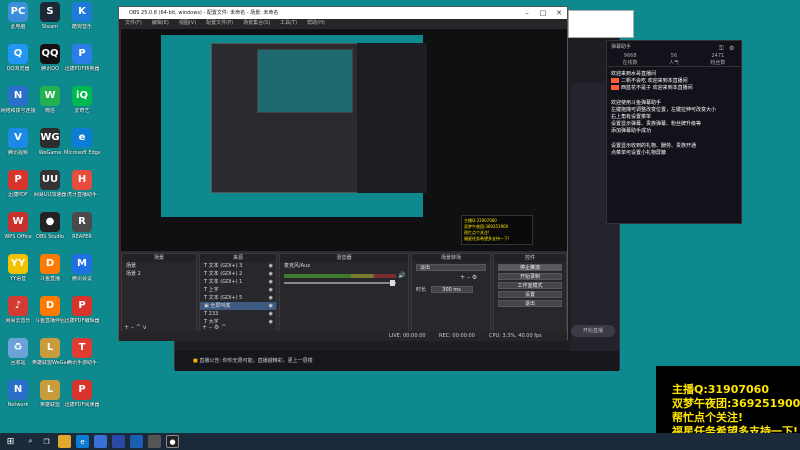 This screenshot has width=800, height=450. What do you see at coordinates (219, 23) in the screenshot?
I see `menu-item: 配置文件(P)` at bounding box center [219, 23].